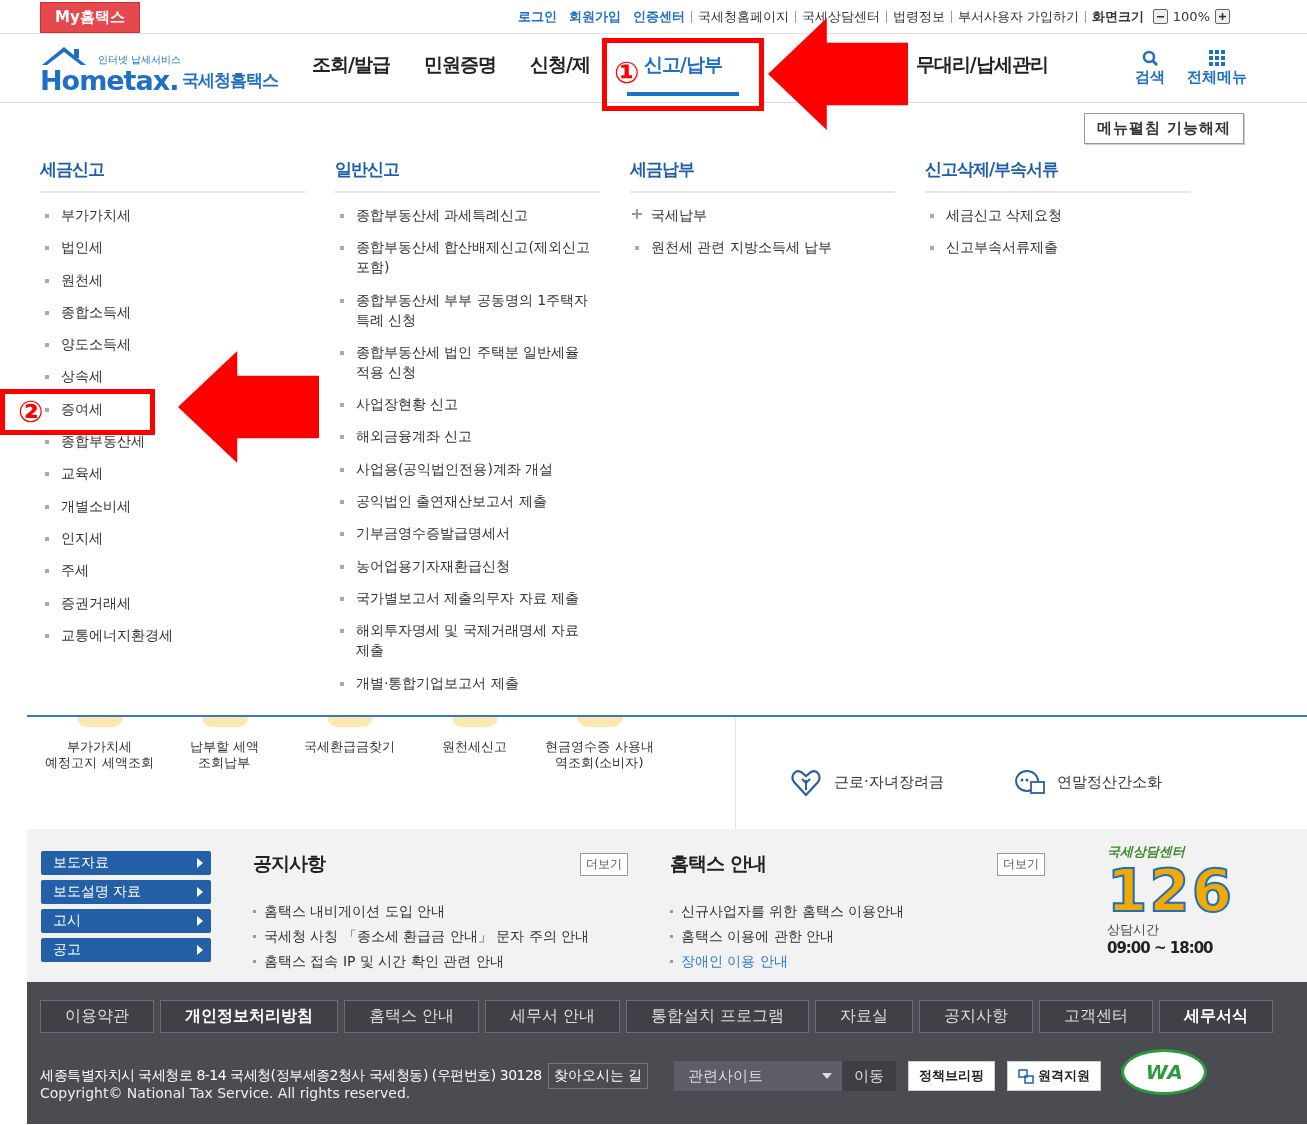 Image resolution: width=1307 pixels, height=1125 pixels. I want to click on board-title: 공지사항, so click(289, 863).